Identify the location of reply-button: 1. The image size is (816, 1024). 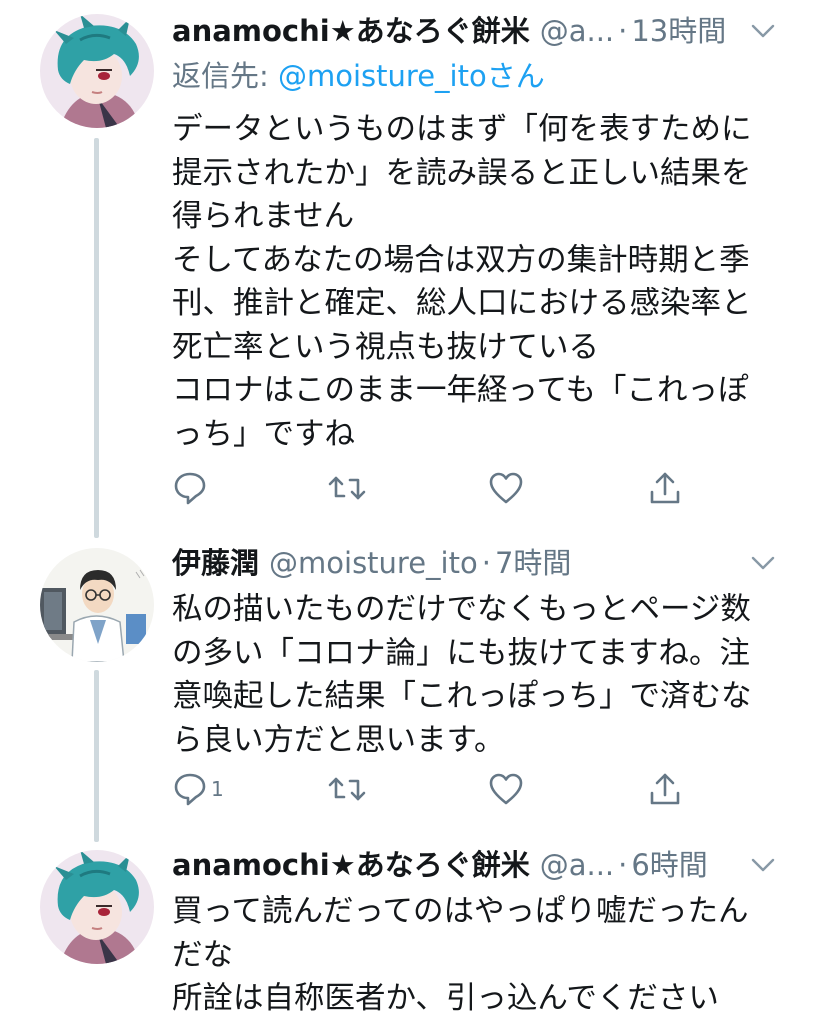
(198, 789).